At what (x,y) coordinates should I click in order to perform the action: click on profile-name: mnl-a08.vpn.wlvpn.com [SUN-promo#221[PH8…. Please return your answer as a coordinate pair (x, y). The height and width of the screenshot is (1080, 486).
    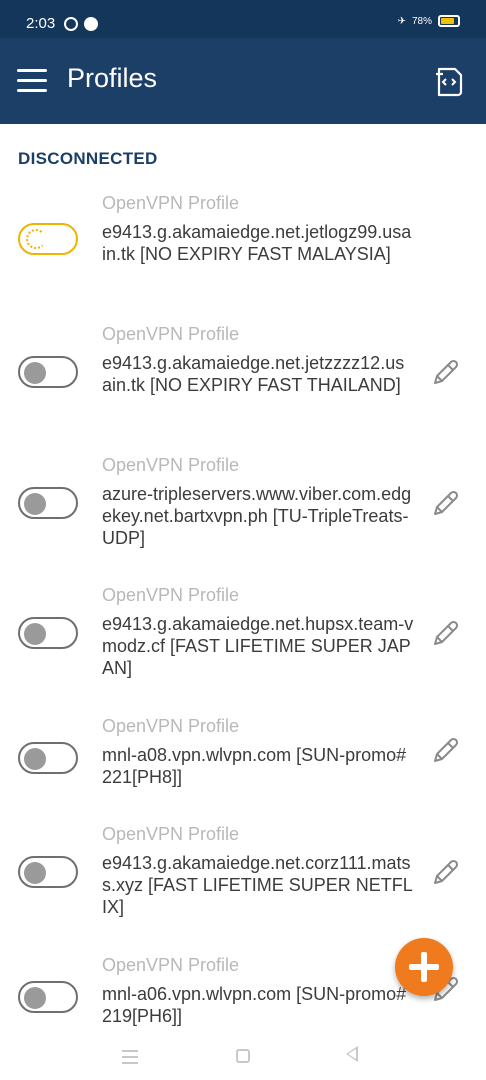
    Looking at the image, I should click on (254, 766).